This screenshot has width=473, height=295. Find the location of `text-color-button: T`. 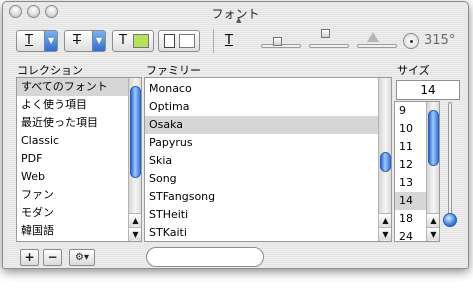

text-color-button: T is located at coordinates (133, 41).